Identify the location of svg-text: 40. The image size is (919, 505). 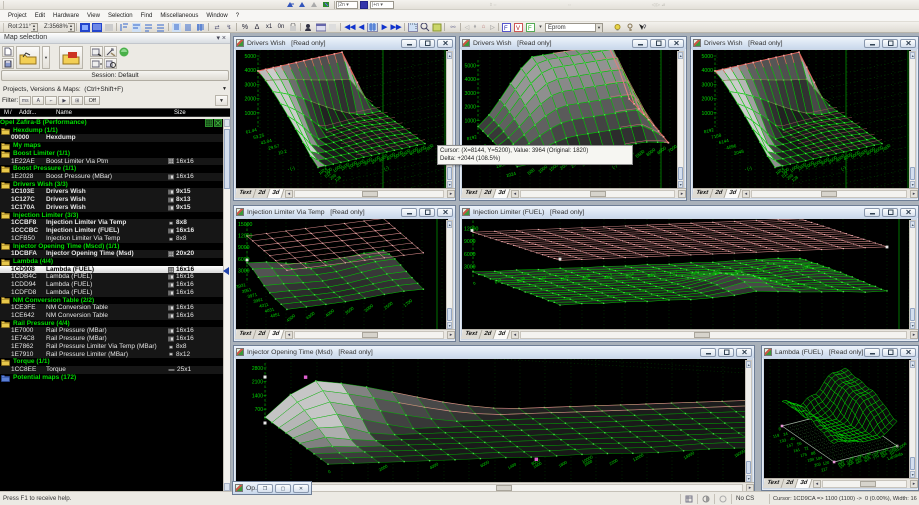
(793, 439).